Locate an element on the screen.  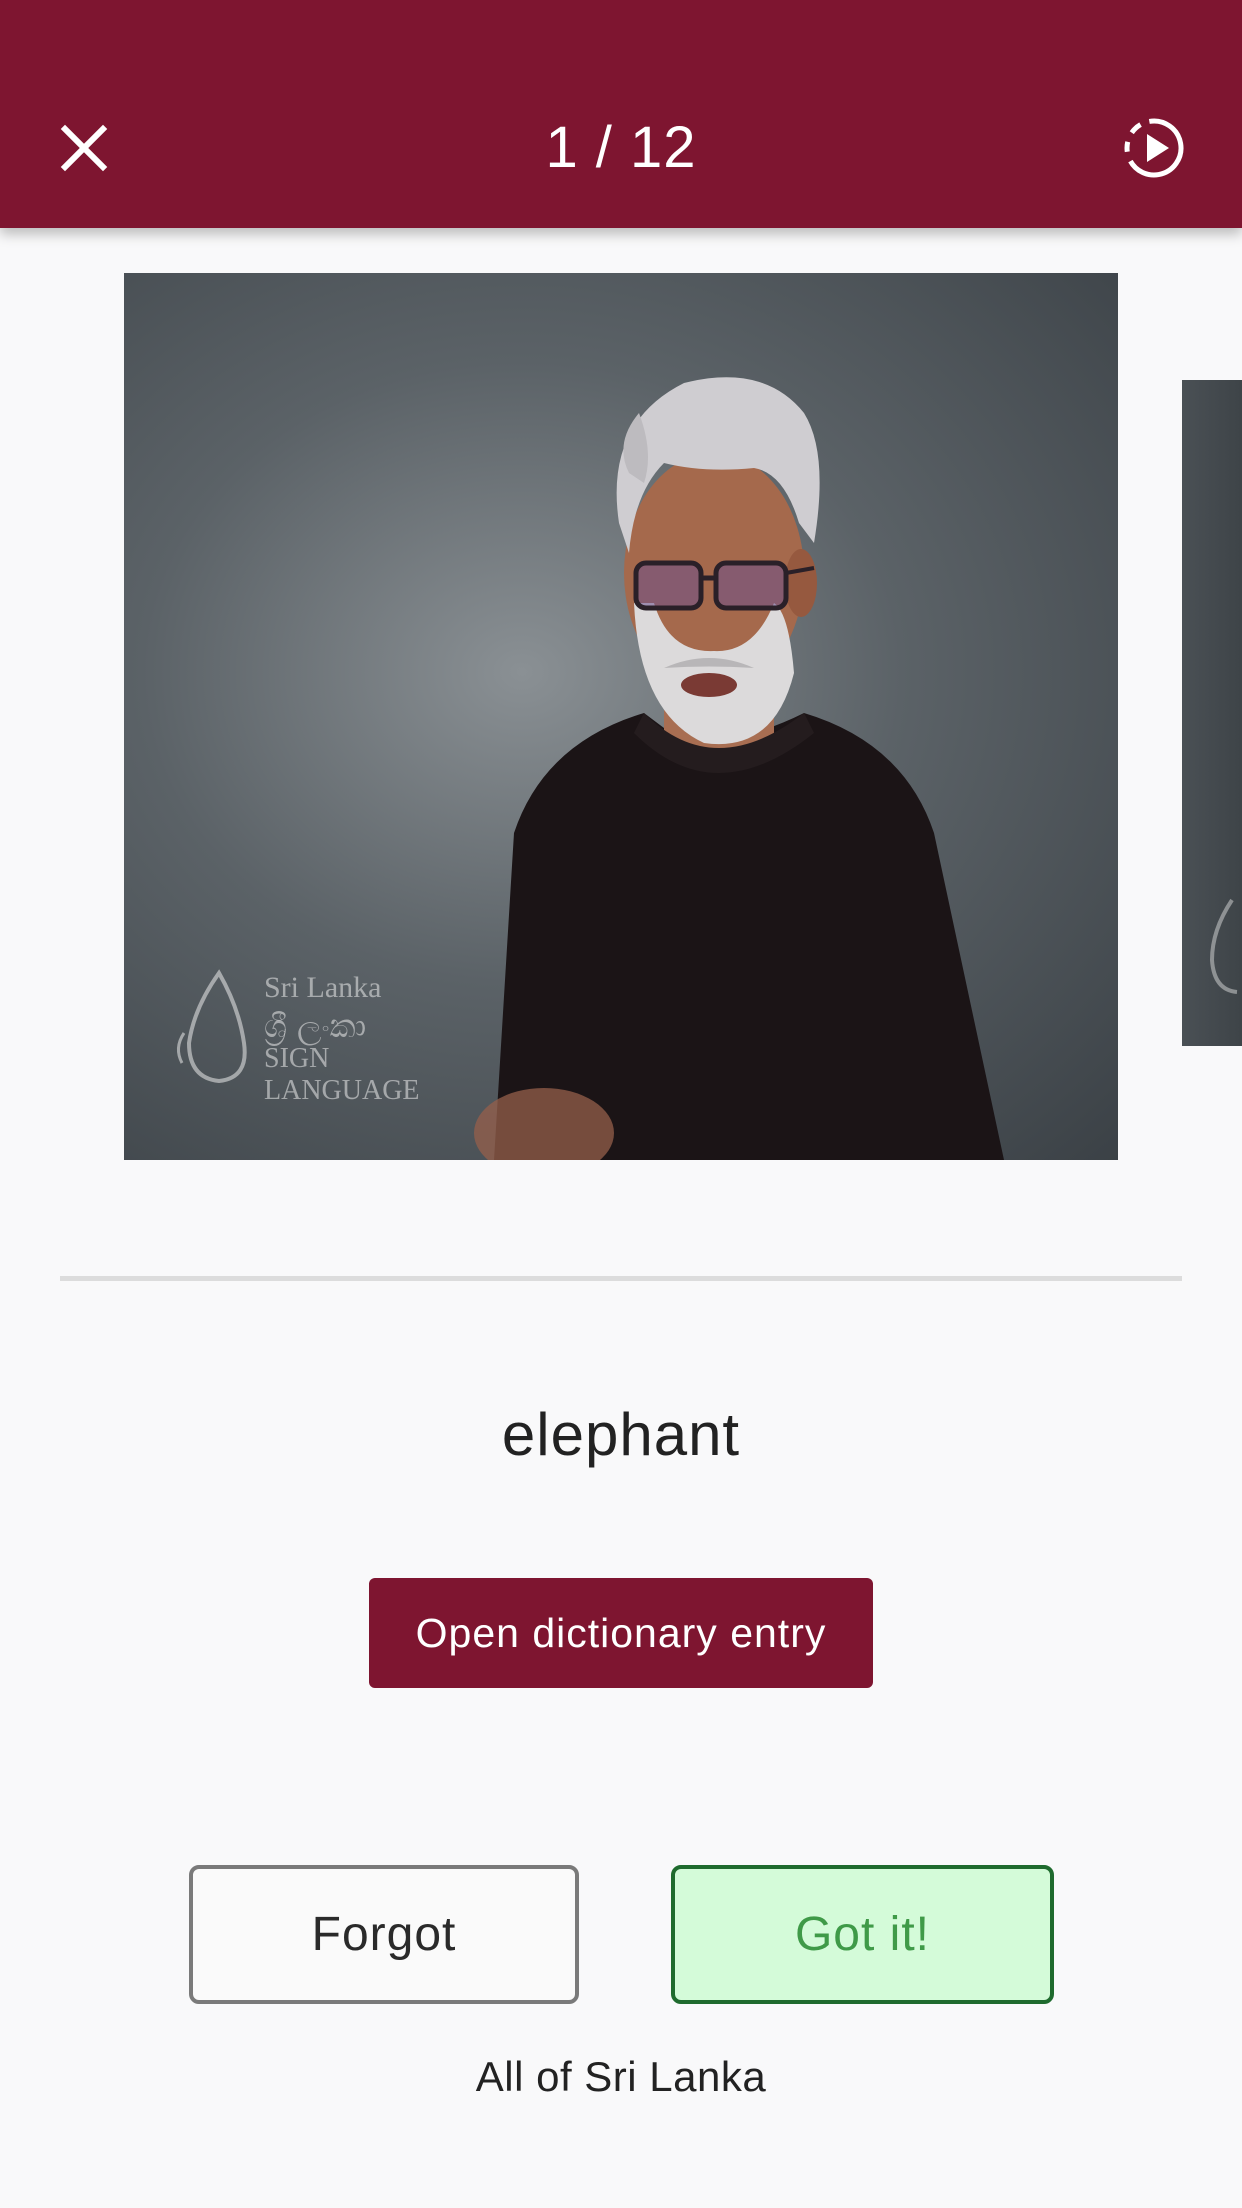
got-it-button: Got it! is located at coordinates (862, 1934).